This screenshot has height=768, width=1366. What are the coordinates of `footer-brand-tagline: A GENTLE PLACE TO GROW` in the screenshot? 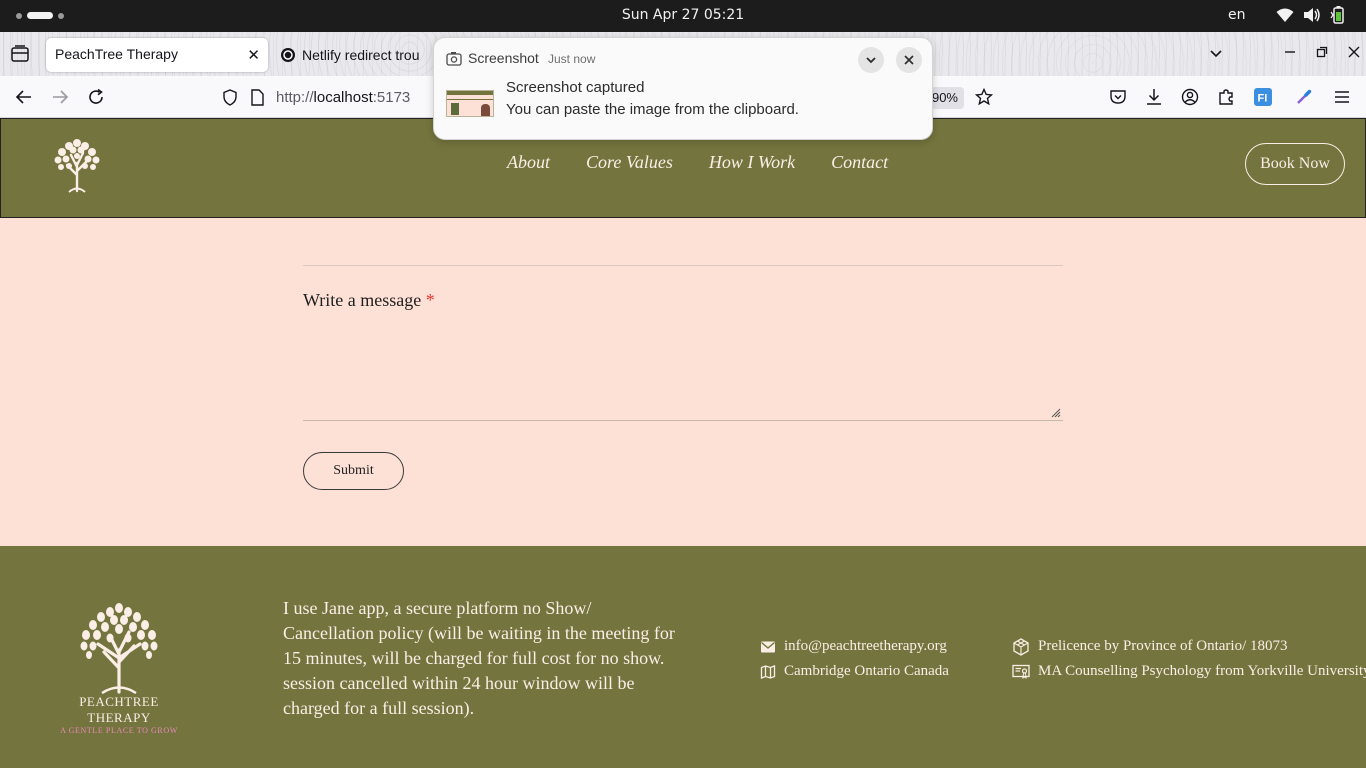 It's located at (119, 730).